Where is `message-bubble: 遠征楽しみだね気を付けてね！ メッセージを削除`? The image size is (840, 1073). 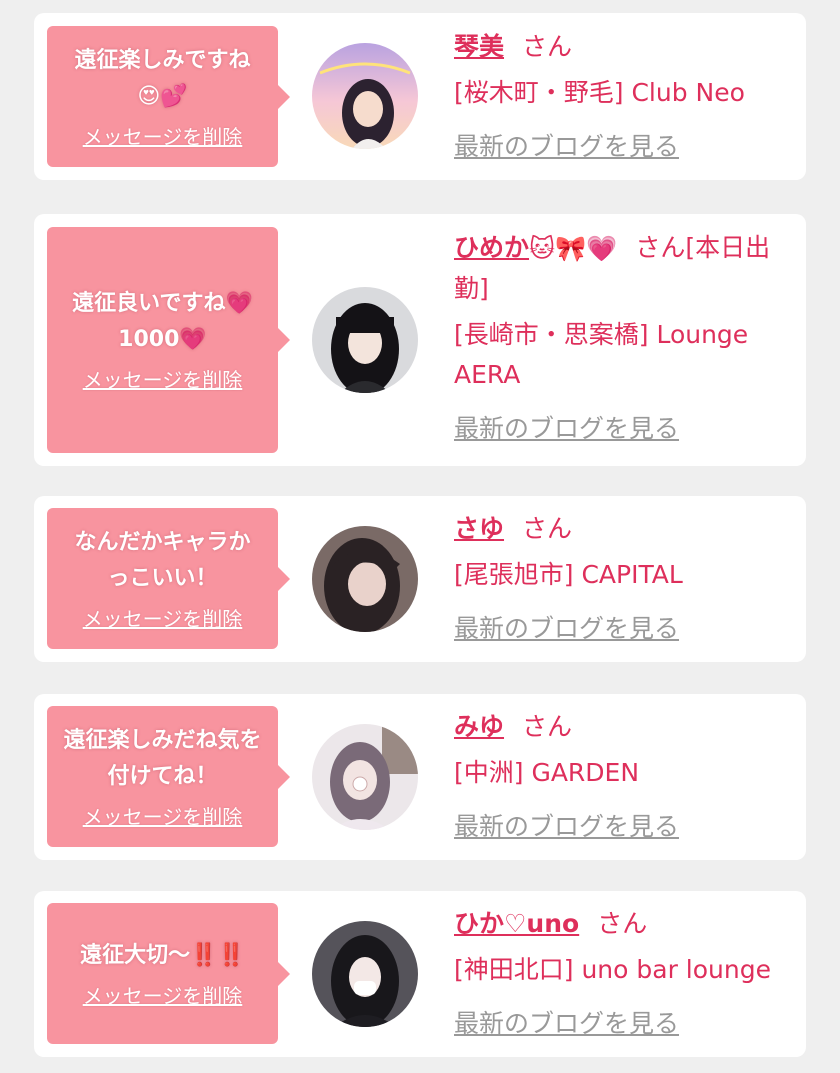
message-bubble: 遠征楽しみだね気を付けてね！ メッセージを削除 is located at coordinates (168, 776).